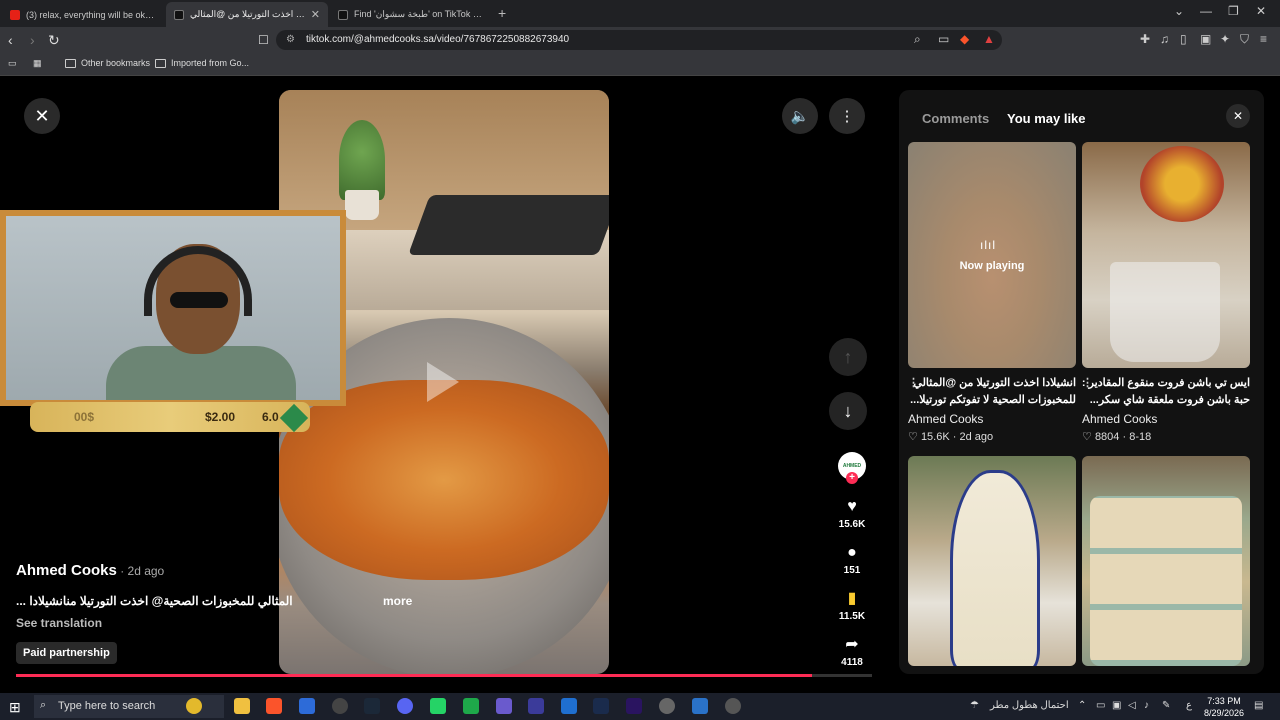 The width and height of the screenshot is (1280, 720). I want to click on author-name: Ahmed Cooks, so click(66, 570).